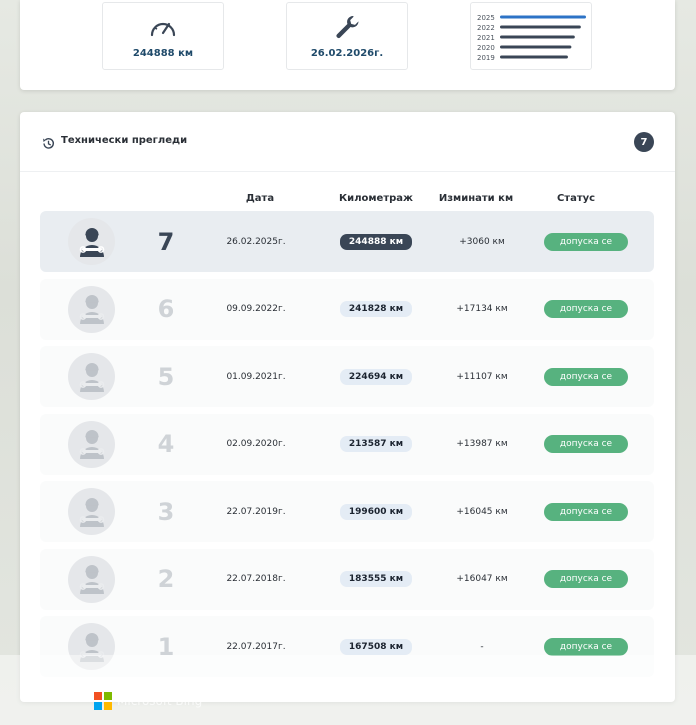 This screenshot has width=696, height=725. What do you see at coordinates (256, 511) in the screenshot?
I see `inspection-date: 22.07.2019г.` at bounding box center [256, 511].